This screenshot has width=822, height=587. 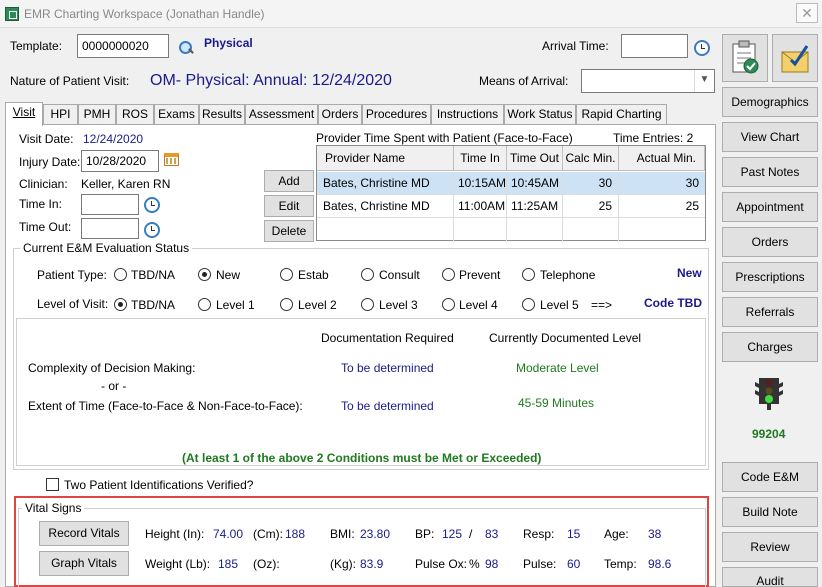 I want to click on appointment-label: Appointment, so click(x=770, y=207).